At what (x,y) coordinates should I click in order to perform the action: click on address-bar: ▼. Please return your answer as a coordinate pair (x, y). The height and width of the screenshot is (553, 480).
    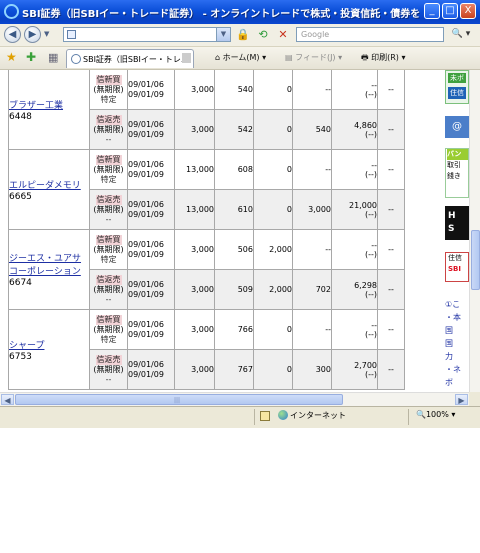
    Looking at the image, I should click on (147, 34).